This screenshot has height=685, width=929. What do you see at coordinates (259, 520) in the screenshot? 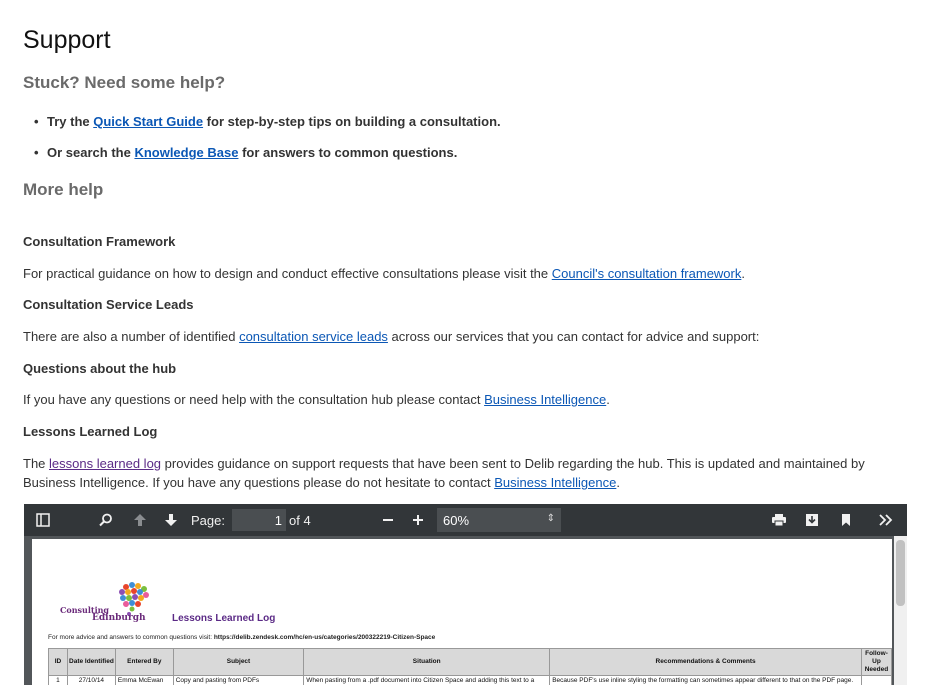
I see `page-number-input` at bounding box center [259, 520].